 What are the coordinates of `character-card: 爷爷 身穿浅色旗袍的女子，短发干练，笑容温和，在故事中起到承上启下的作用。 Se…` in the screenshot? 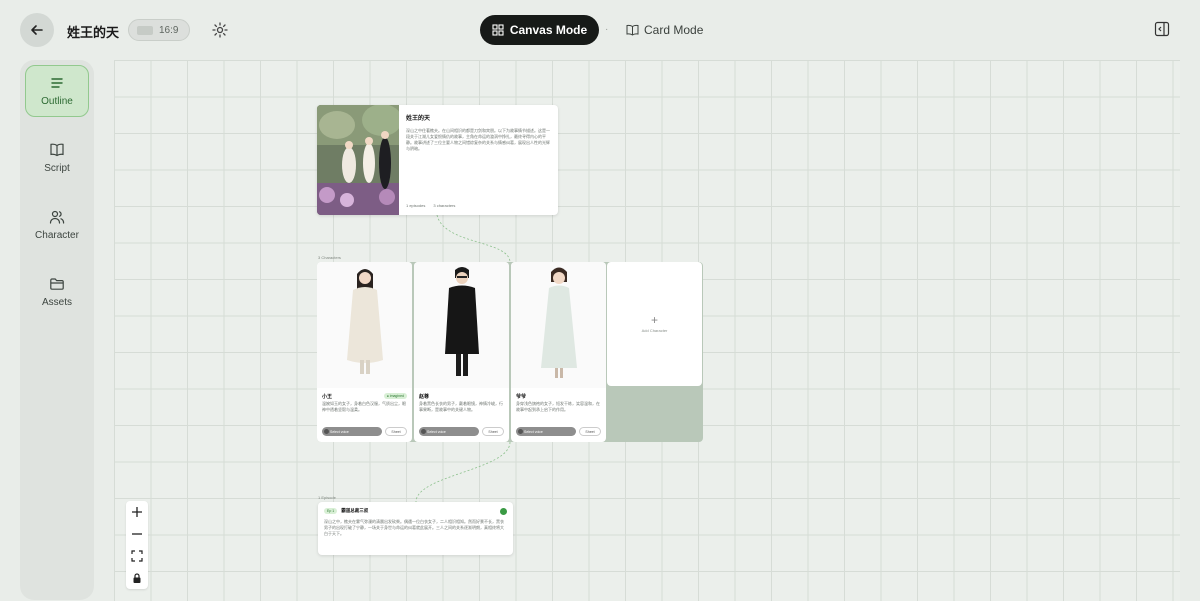 It's located at (558, 352).